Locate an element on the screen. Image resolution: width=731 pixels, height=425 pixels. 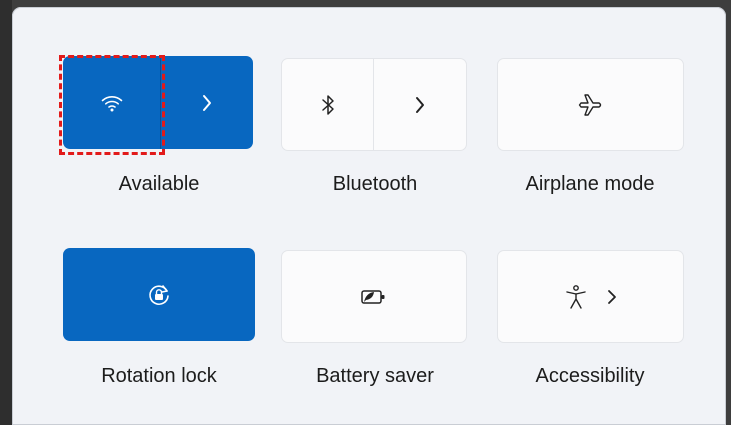
accessibility-icon is located at coordinates (576, 297).